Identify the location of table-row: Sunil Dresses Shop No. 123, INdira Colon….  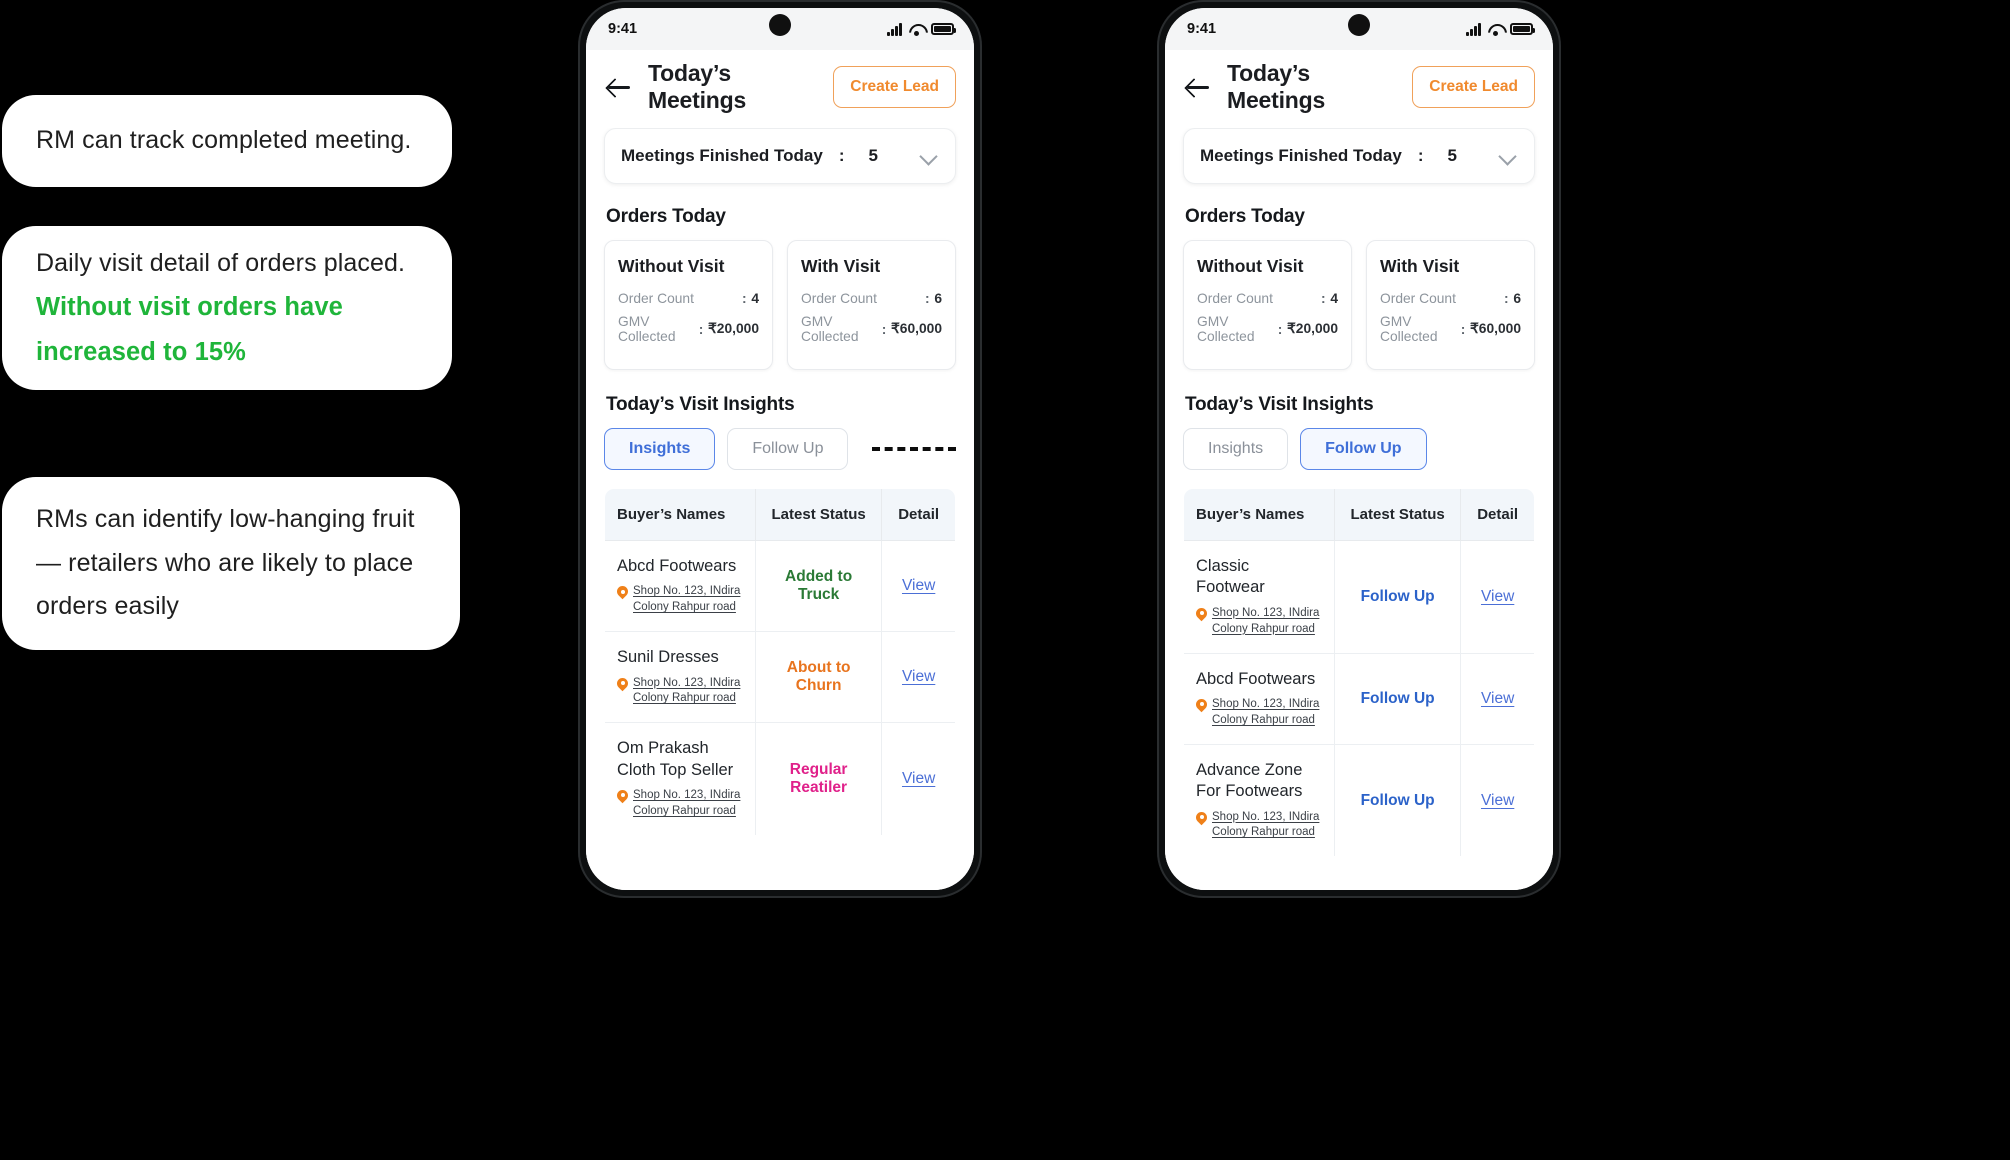
(780, 677).